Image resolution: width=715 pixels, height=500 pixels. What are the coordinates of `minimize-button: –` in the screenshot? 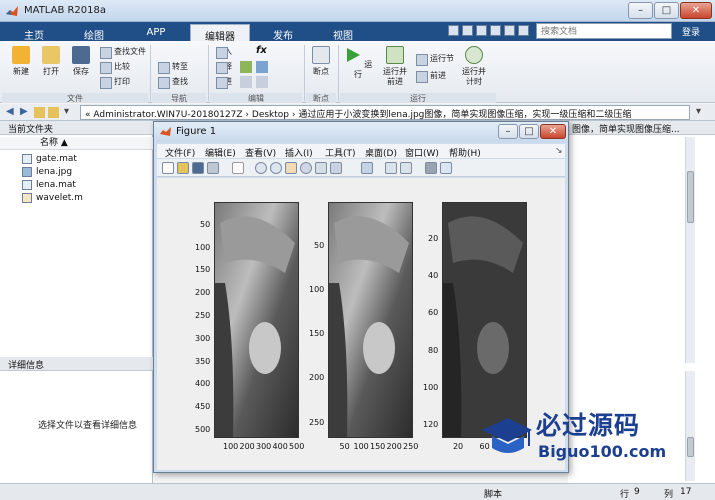 It's located at (640, 10).